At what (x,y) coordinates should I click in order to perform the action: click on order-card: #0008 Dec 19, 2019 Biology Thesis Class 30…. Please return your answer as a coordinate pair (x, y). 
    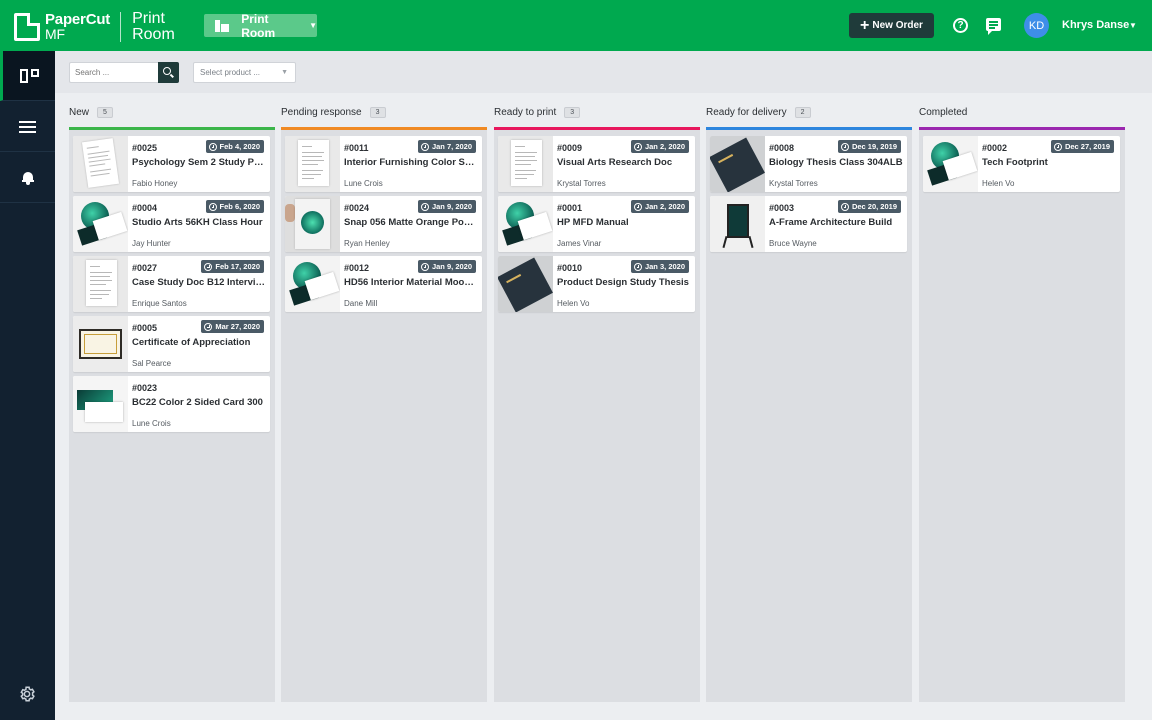
    Looking at the image, I should click on (808, 164).